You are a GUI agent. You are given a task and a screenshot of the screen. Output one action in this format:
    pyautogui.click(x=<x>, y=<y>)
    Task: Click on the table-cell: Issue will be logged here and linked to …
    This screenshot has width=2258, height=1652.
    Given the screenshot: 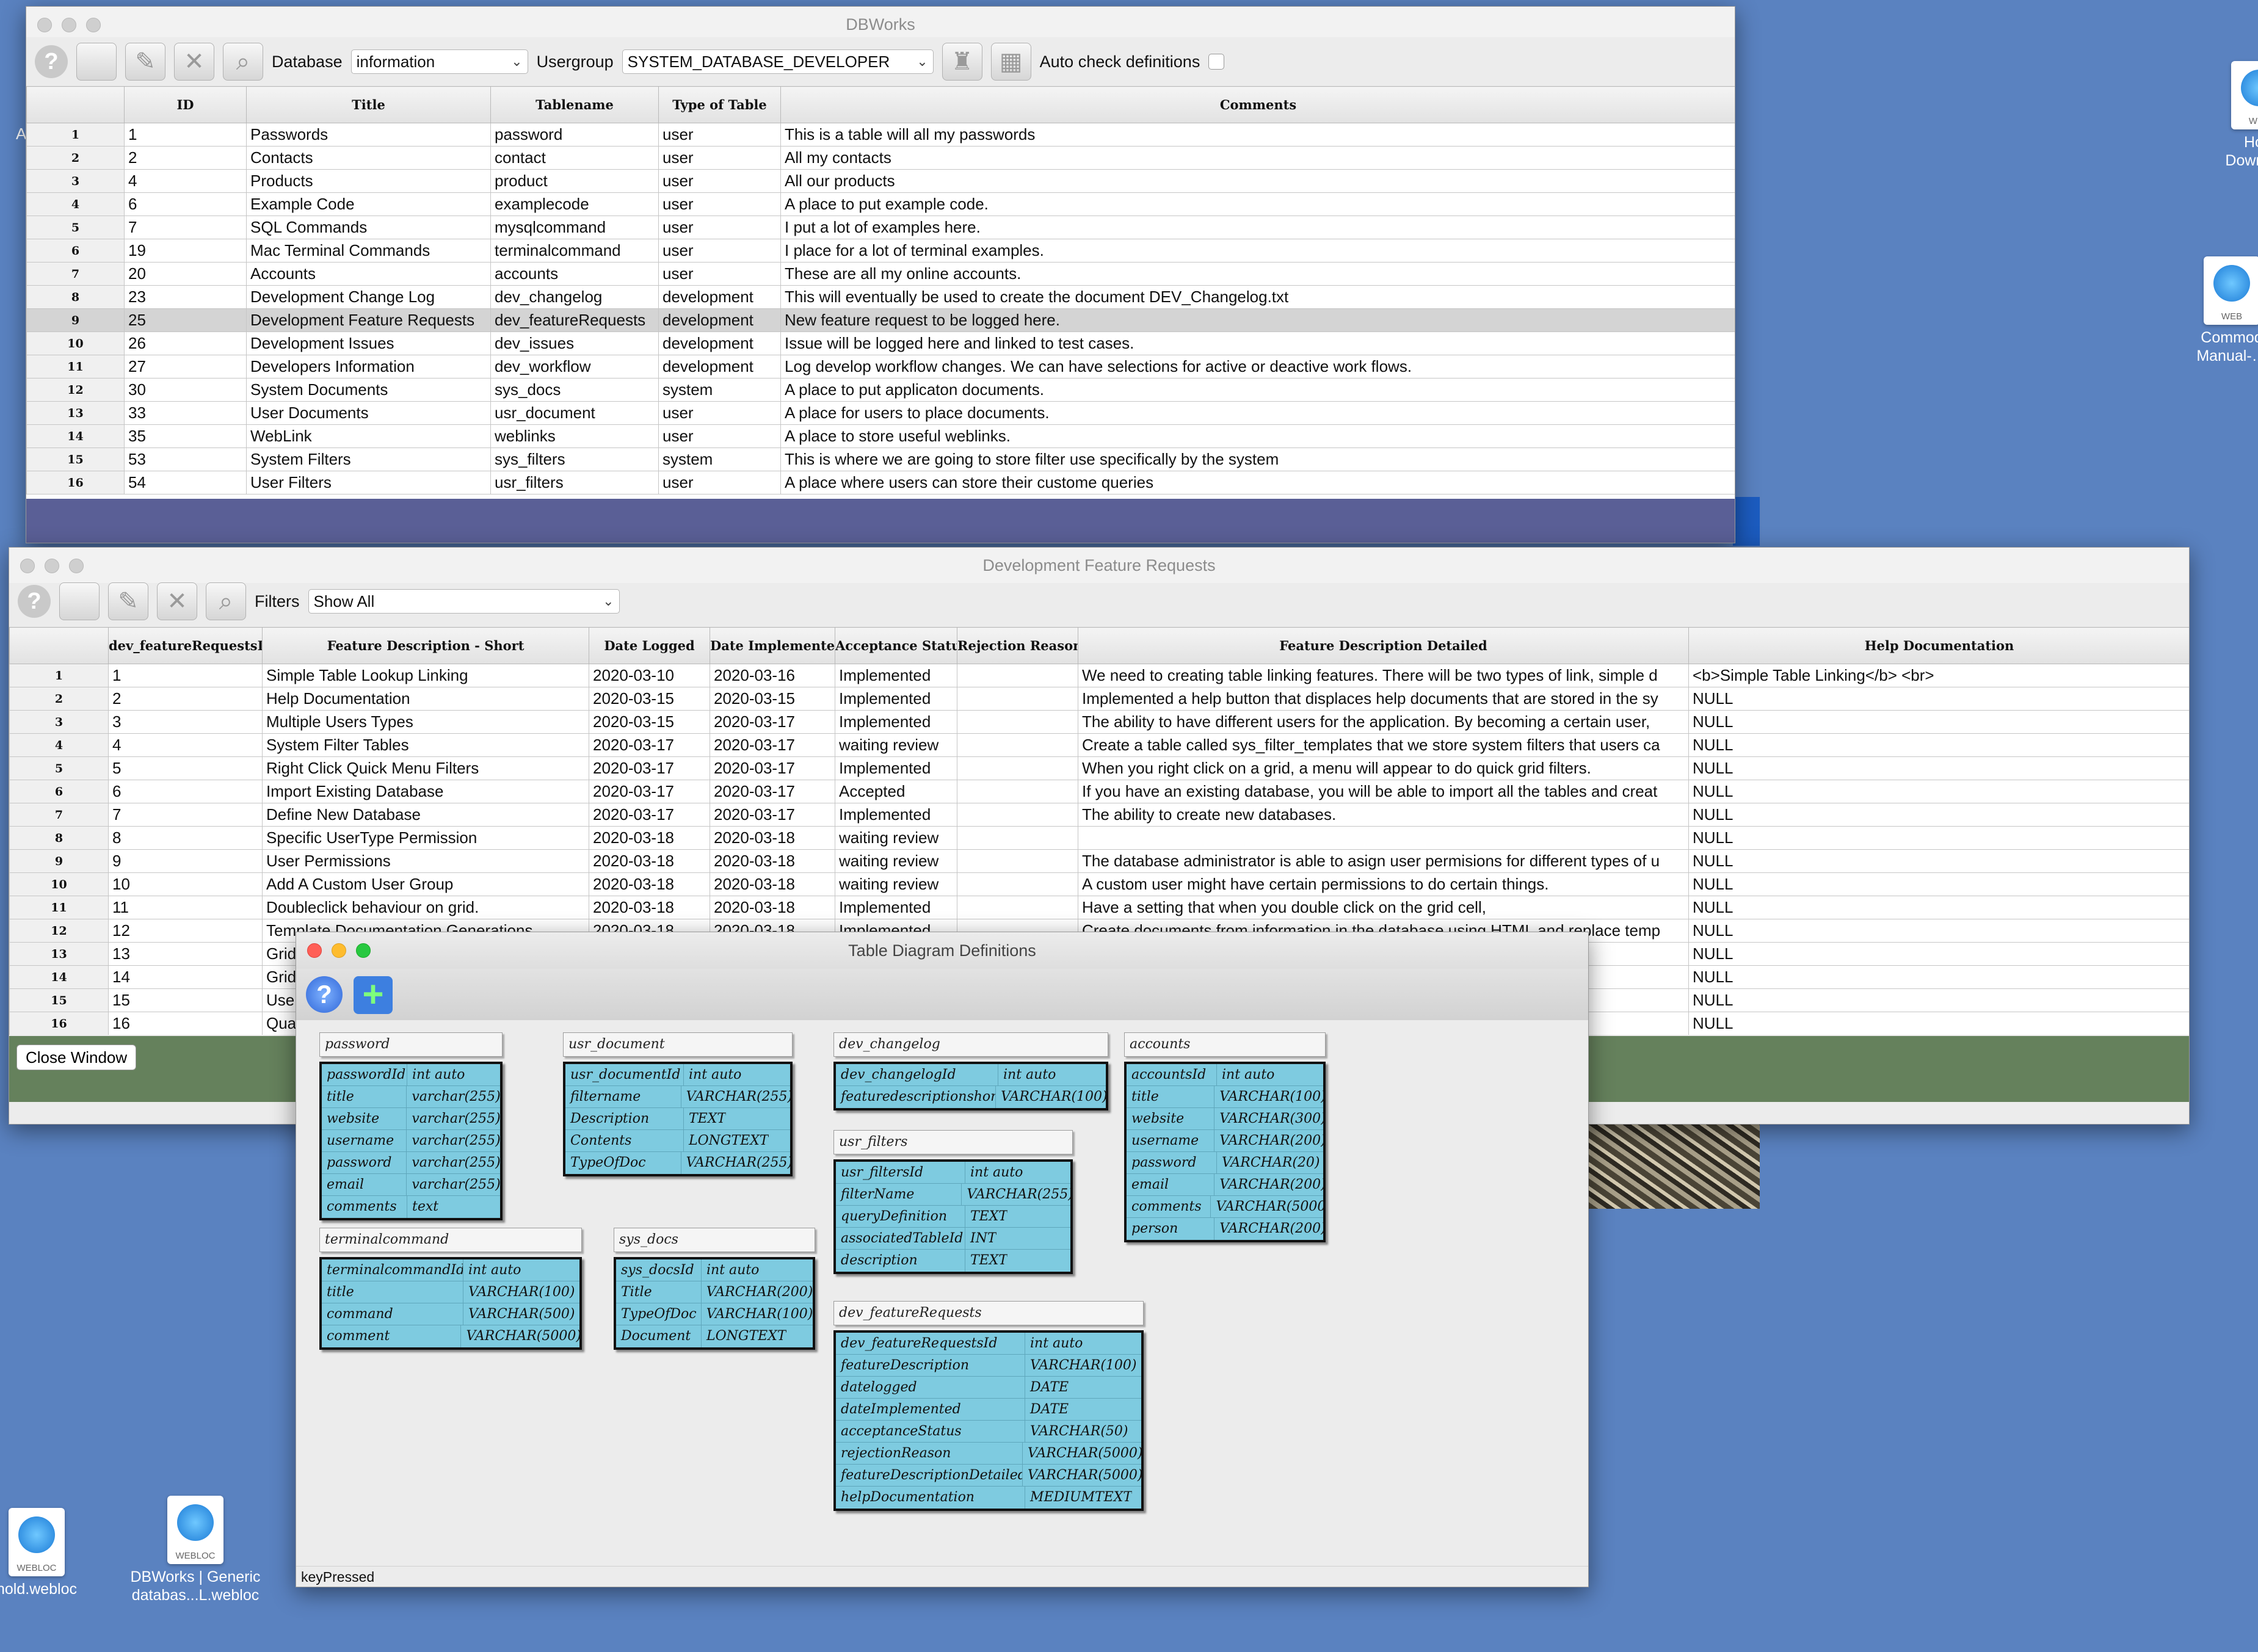 What is the action you would take?
    pyautogui.click(x=1257, y=343)
    